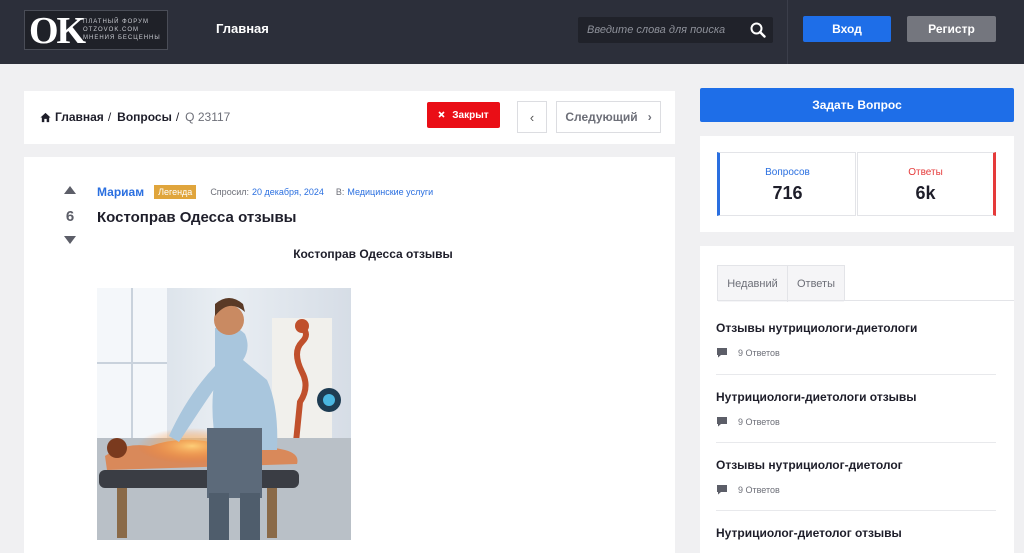  What do you see at coordinates (340, 192) in the screenshot?
I see `category-label: В:` at bounding box center [340, 192].